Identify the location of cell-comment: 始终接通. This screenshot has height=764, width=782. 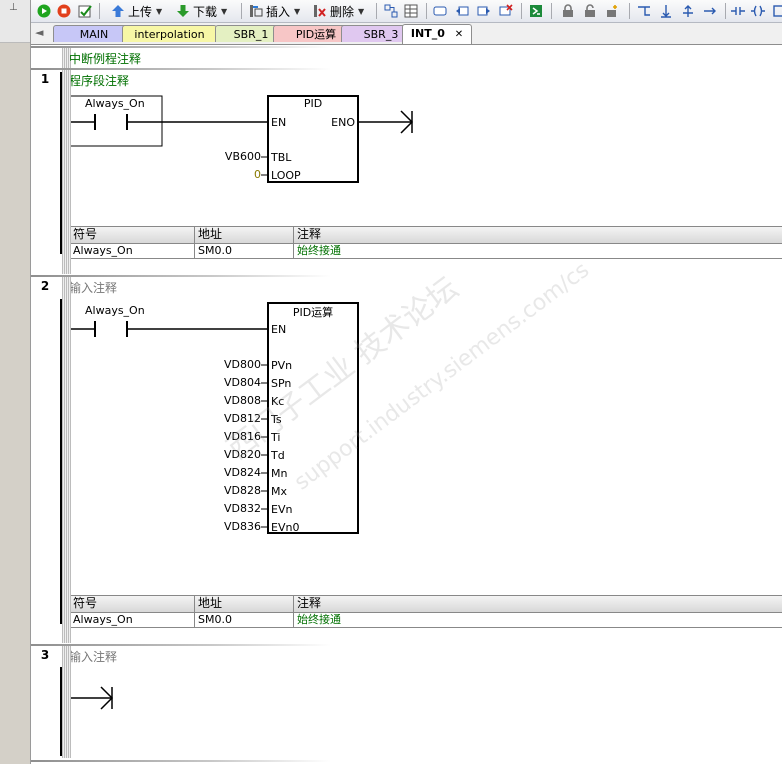
(319, 250).